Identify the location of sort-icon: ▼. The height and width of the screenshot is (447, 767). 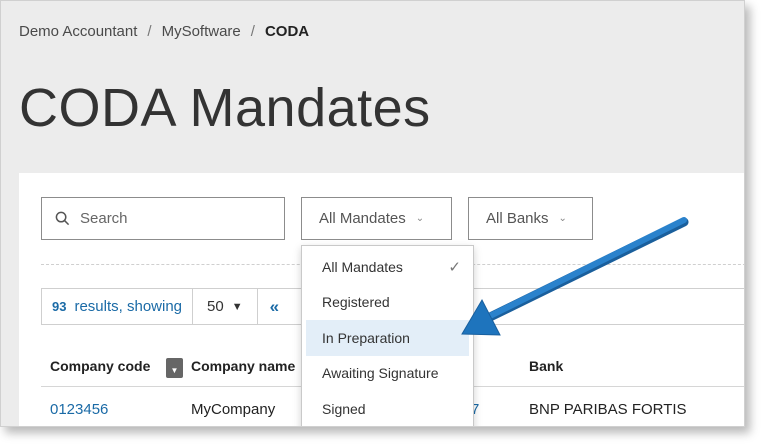
(174, 368).